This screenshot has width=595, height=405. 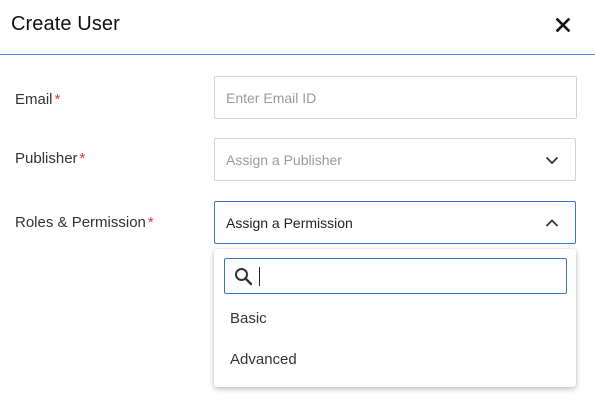 I want to click on publisher-select: Assign a Publisher, so click(x=395, y=159).